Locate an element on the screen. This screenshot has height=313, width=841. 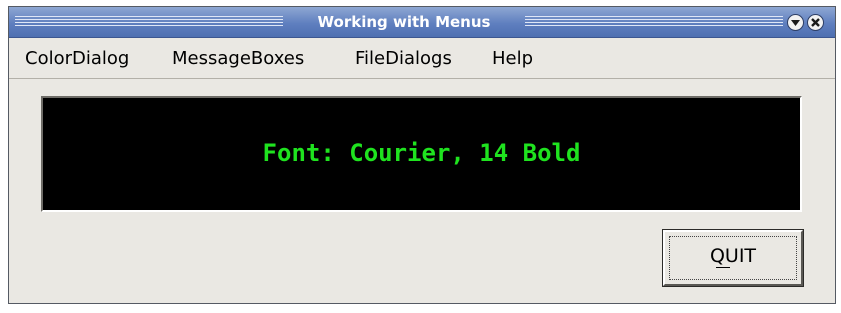
menu-help: Help is located at coordinates (512, 59).